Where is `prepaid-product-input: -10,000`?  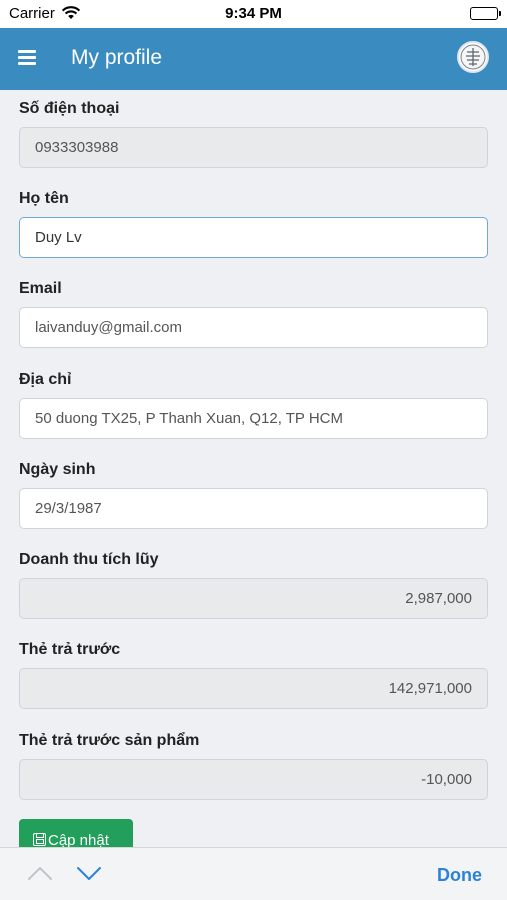 prepaid-product-input: -10,000 is located at coordinates (253, 779).